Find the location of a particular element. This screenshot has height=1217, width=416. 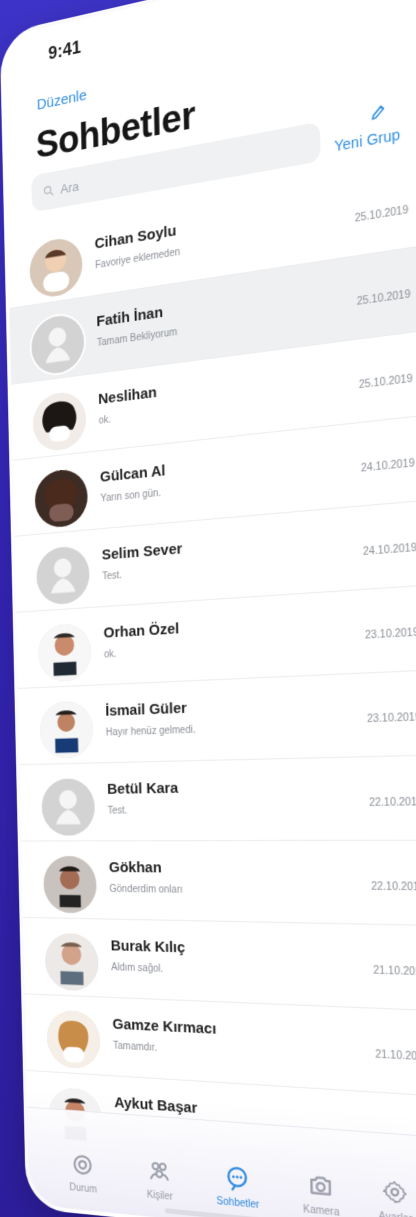

nav-label: Sohbetler is located at coordinates (238, 1203).